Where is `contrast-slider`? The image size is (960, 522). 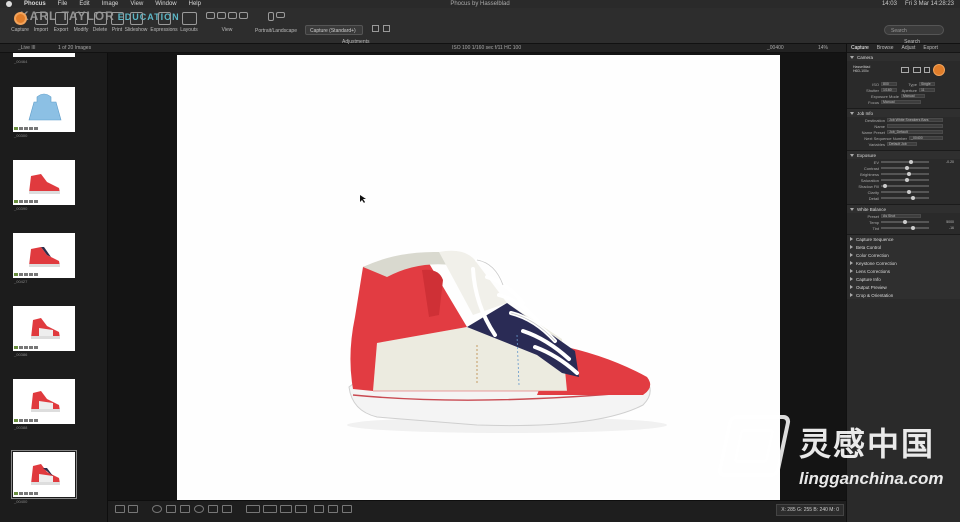 contrast-slider is located at coordinates (905, 167).